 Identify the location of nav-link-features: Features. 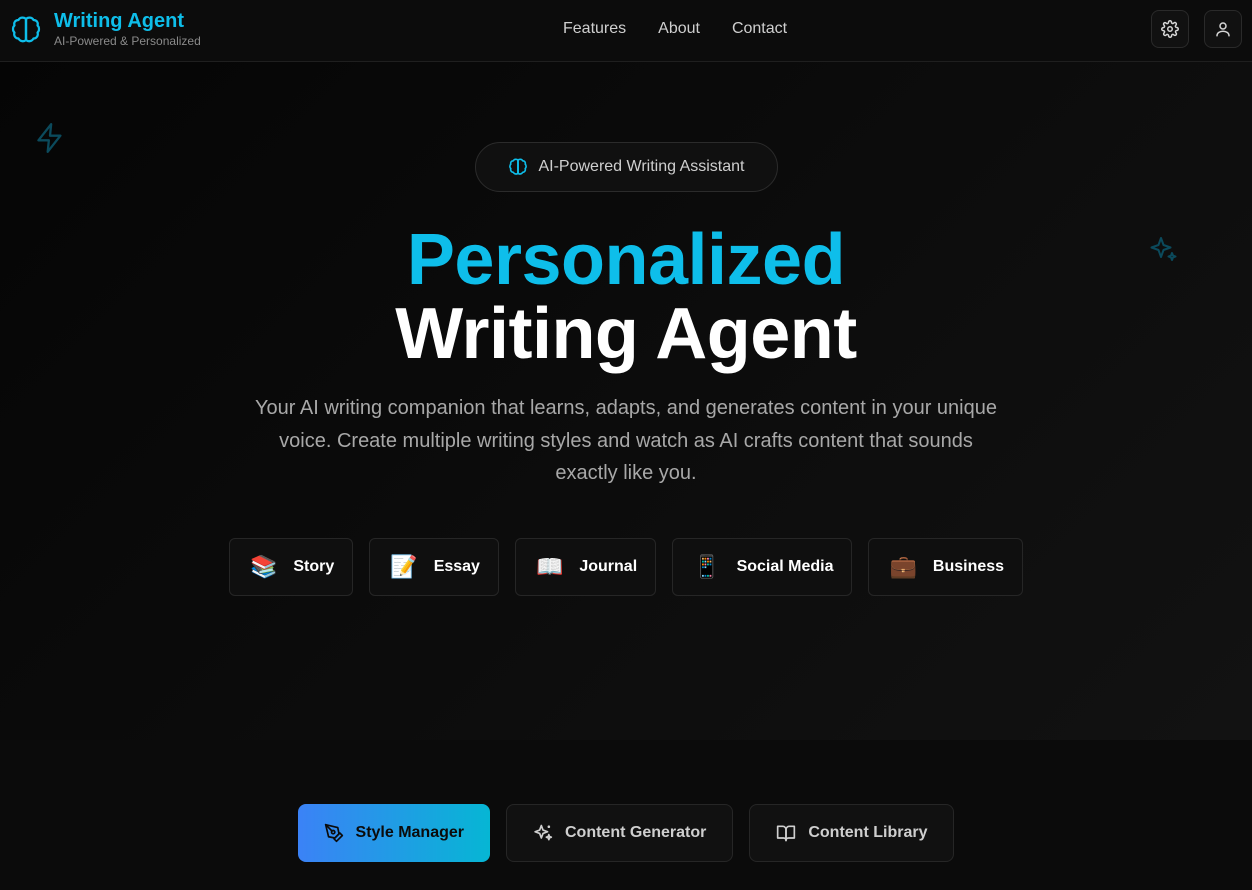
(594, 29).